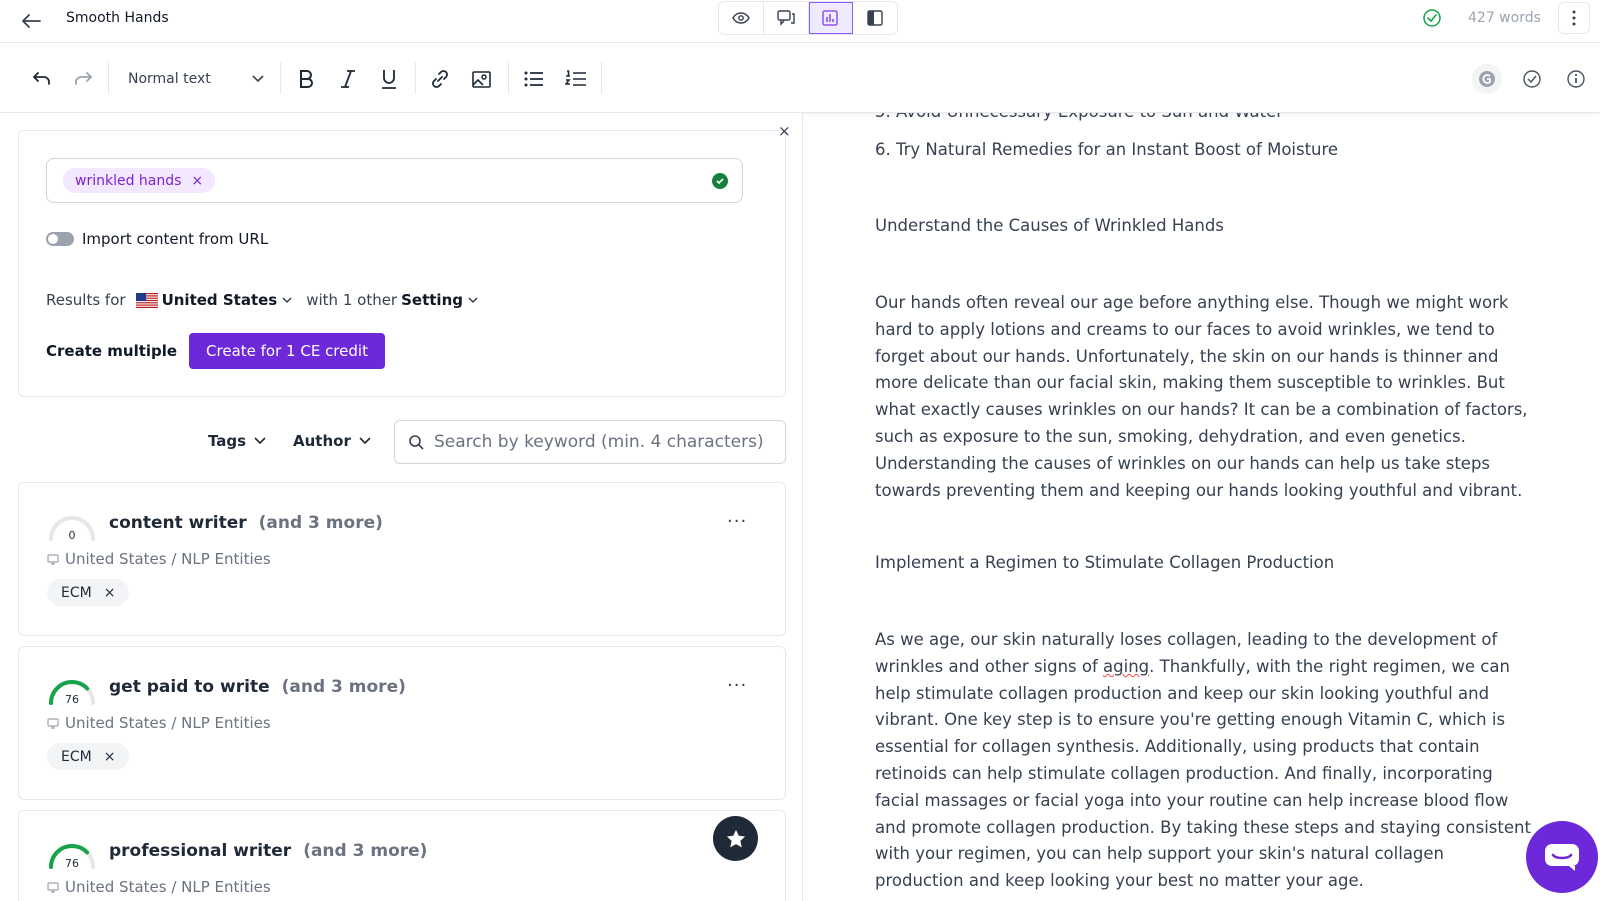 The image size is (1600, 901). Describe the element at coordinates (169, 79) in the screenshot. I see `text-style-value: Normal text` at that location.